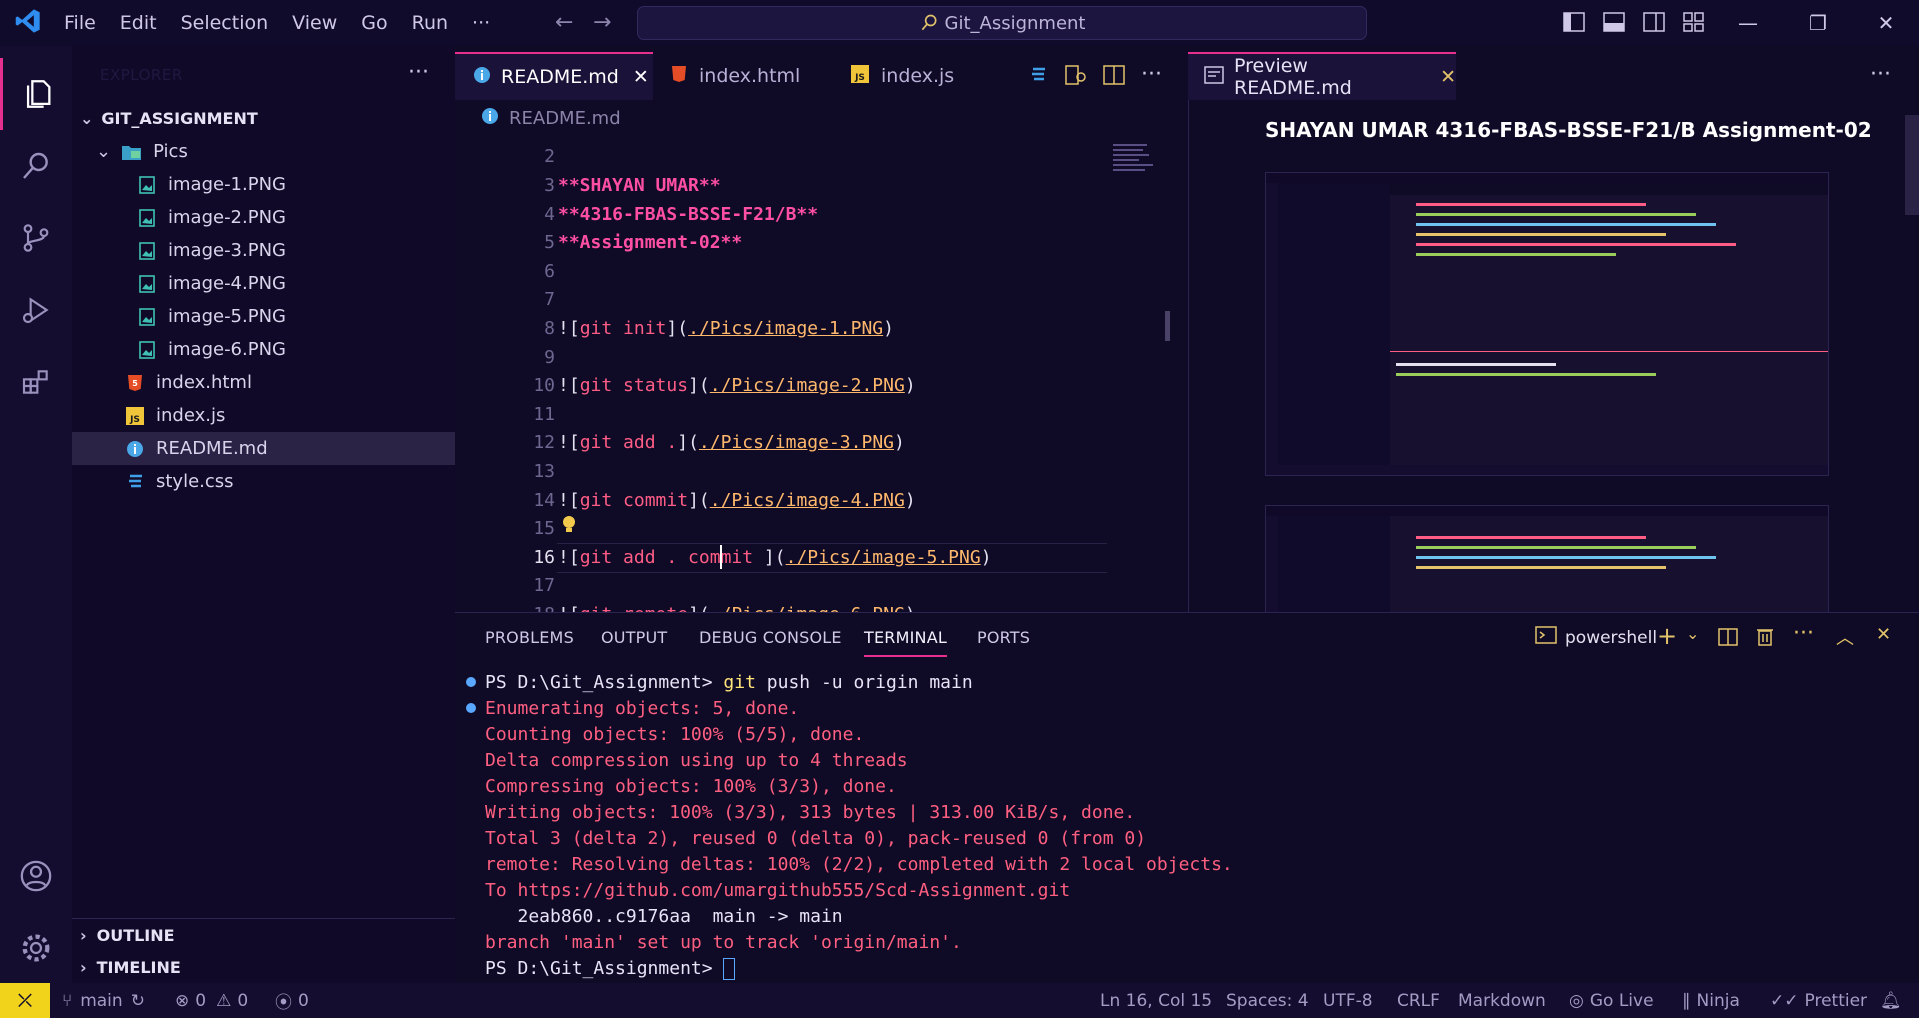 The image size is (1919, 1018). Describe the element at coordinates (1728, 639) in the screenshot. I see `split-terminal-icon` at that location.